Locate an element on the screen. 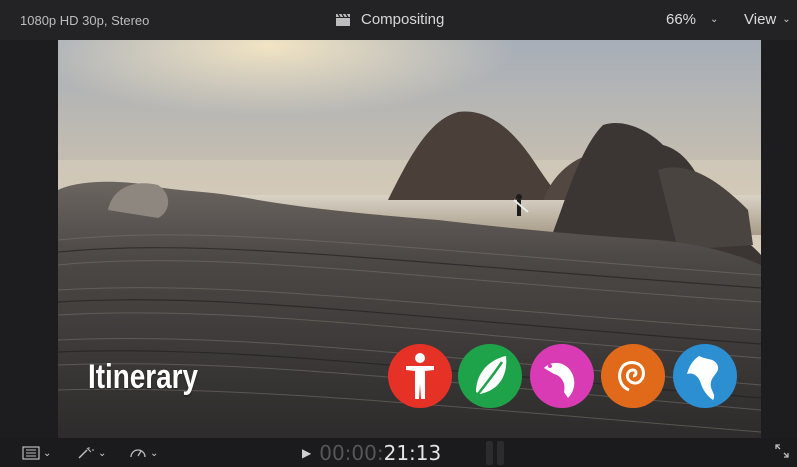 This screenshot has width=797, height=467. retime-speed-icon is located at coordinates (138, 453).